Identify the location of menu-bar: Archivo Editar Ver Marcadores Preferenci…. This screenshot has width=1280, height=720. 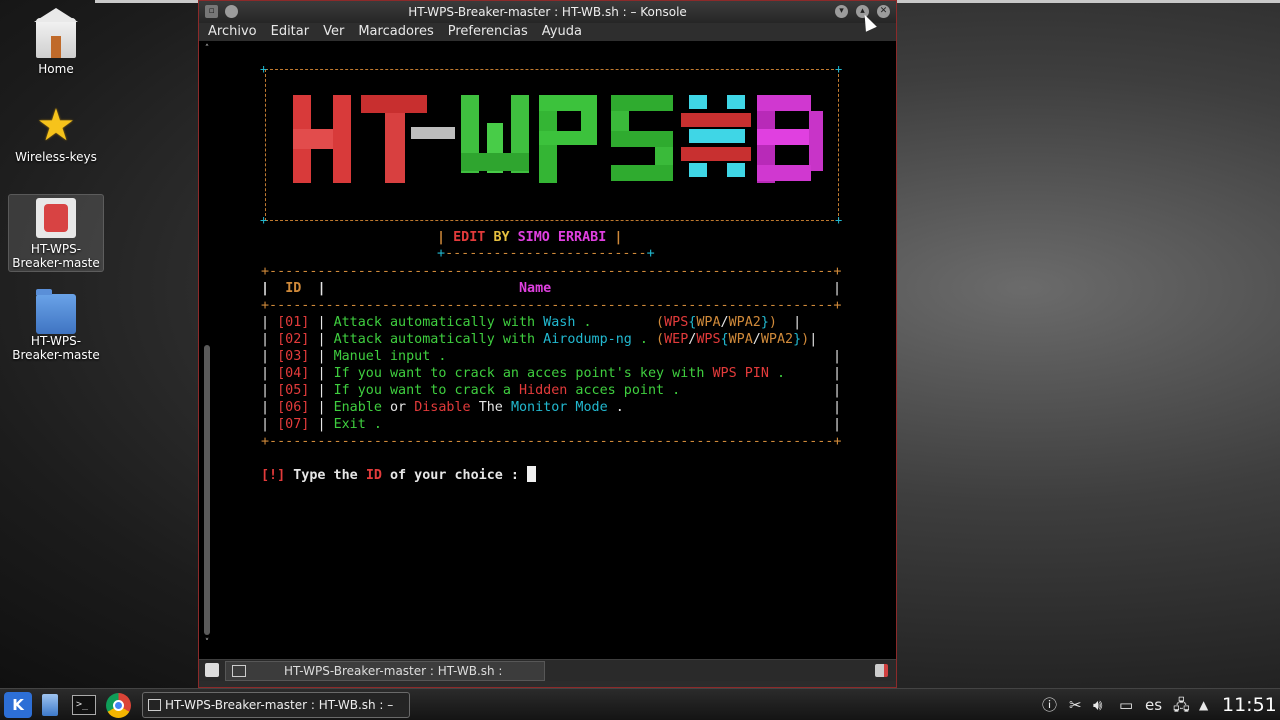
(547, 32).